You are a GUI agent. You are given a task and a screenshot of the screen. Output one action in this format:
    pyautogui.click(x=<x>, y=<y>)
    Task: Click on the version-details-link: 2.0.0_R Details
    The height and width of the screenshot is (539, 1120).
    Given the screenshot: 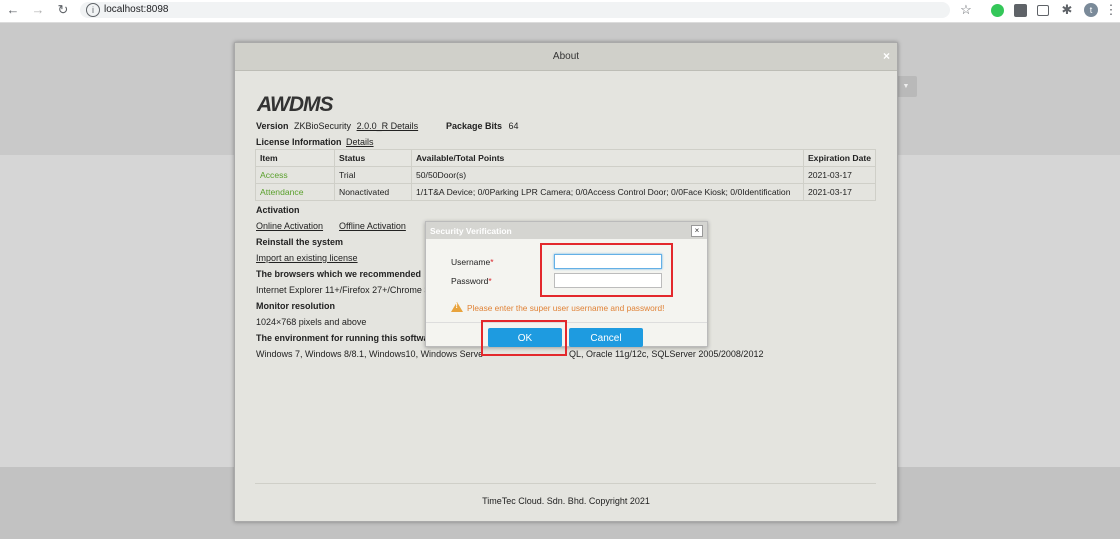 What is the action you would take?
    pyautogui.click(x=388, y=126)
    